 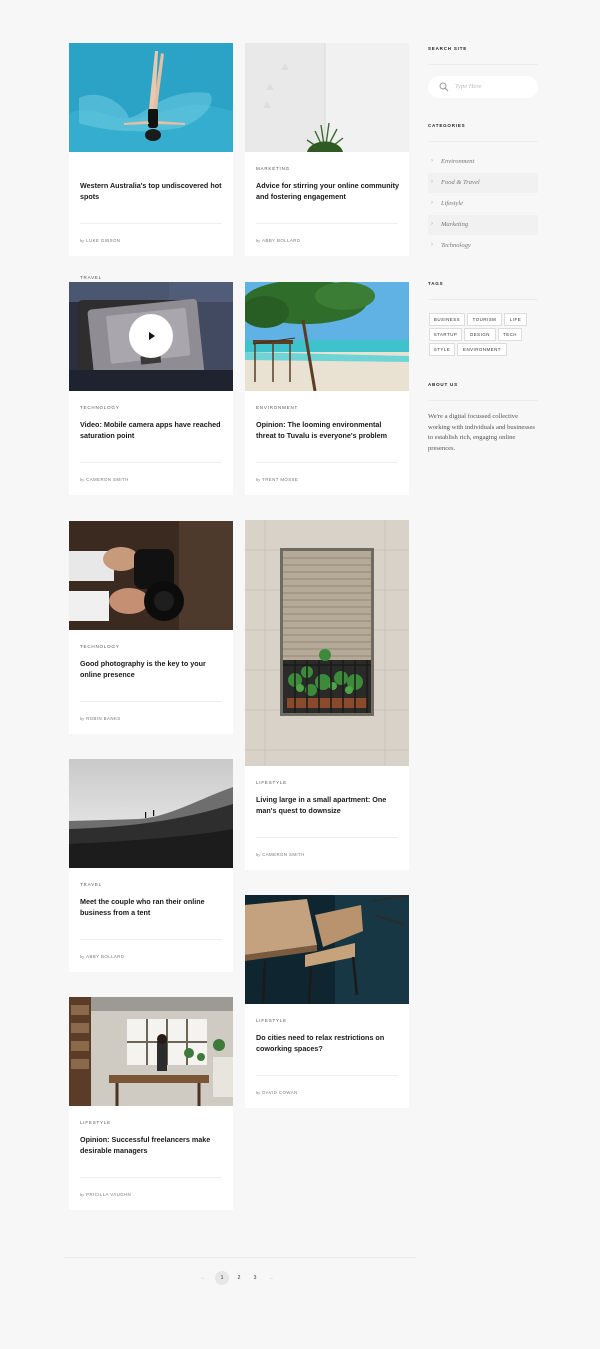 I want to click on author-name: Luke Gibson, so click(x=103, y=240).